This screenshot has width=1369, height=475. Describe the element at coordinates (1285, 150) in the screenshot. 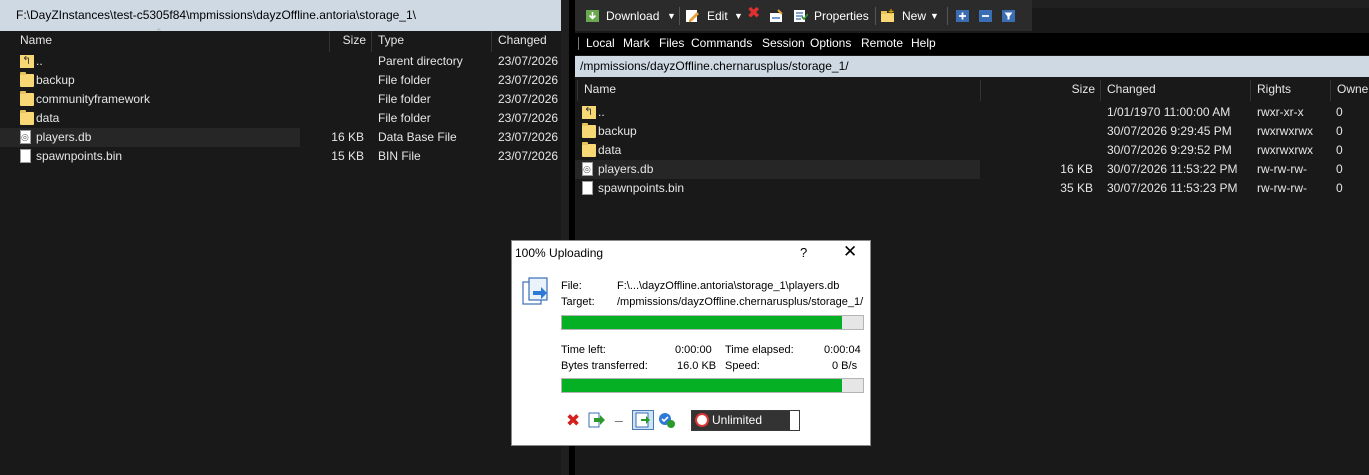

I see `file-rights: rwxrwxrwx` at that location.